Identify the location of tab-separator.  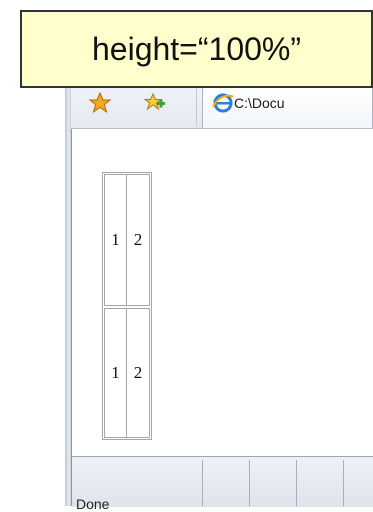
(196, 107).